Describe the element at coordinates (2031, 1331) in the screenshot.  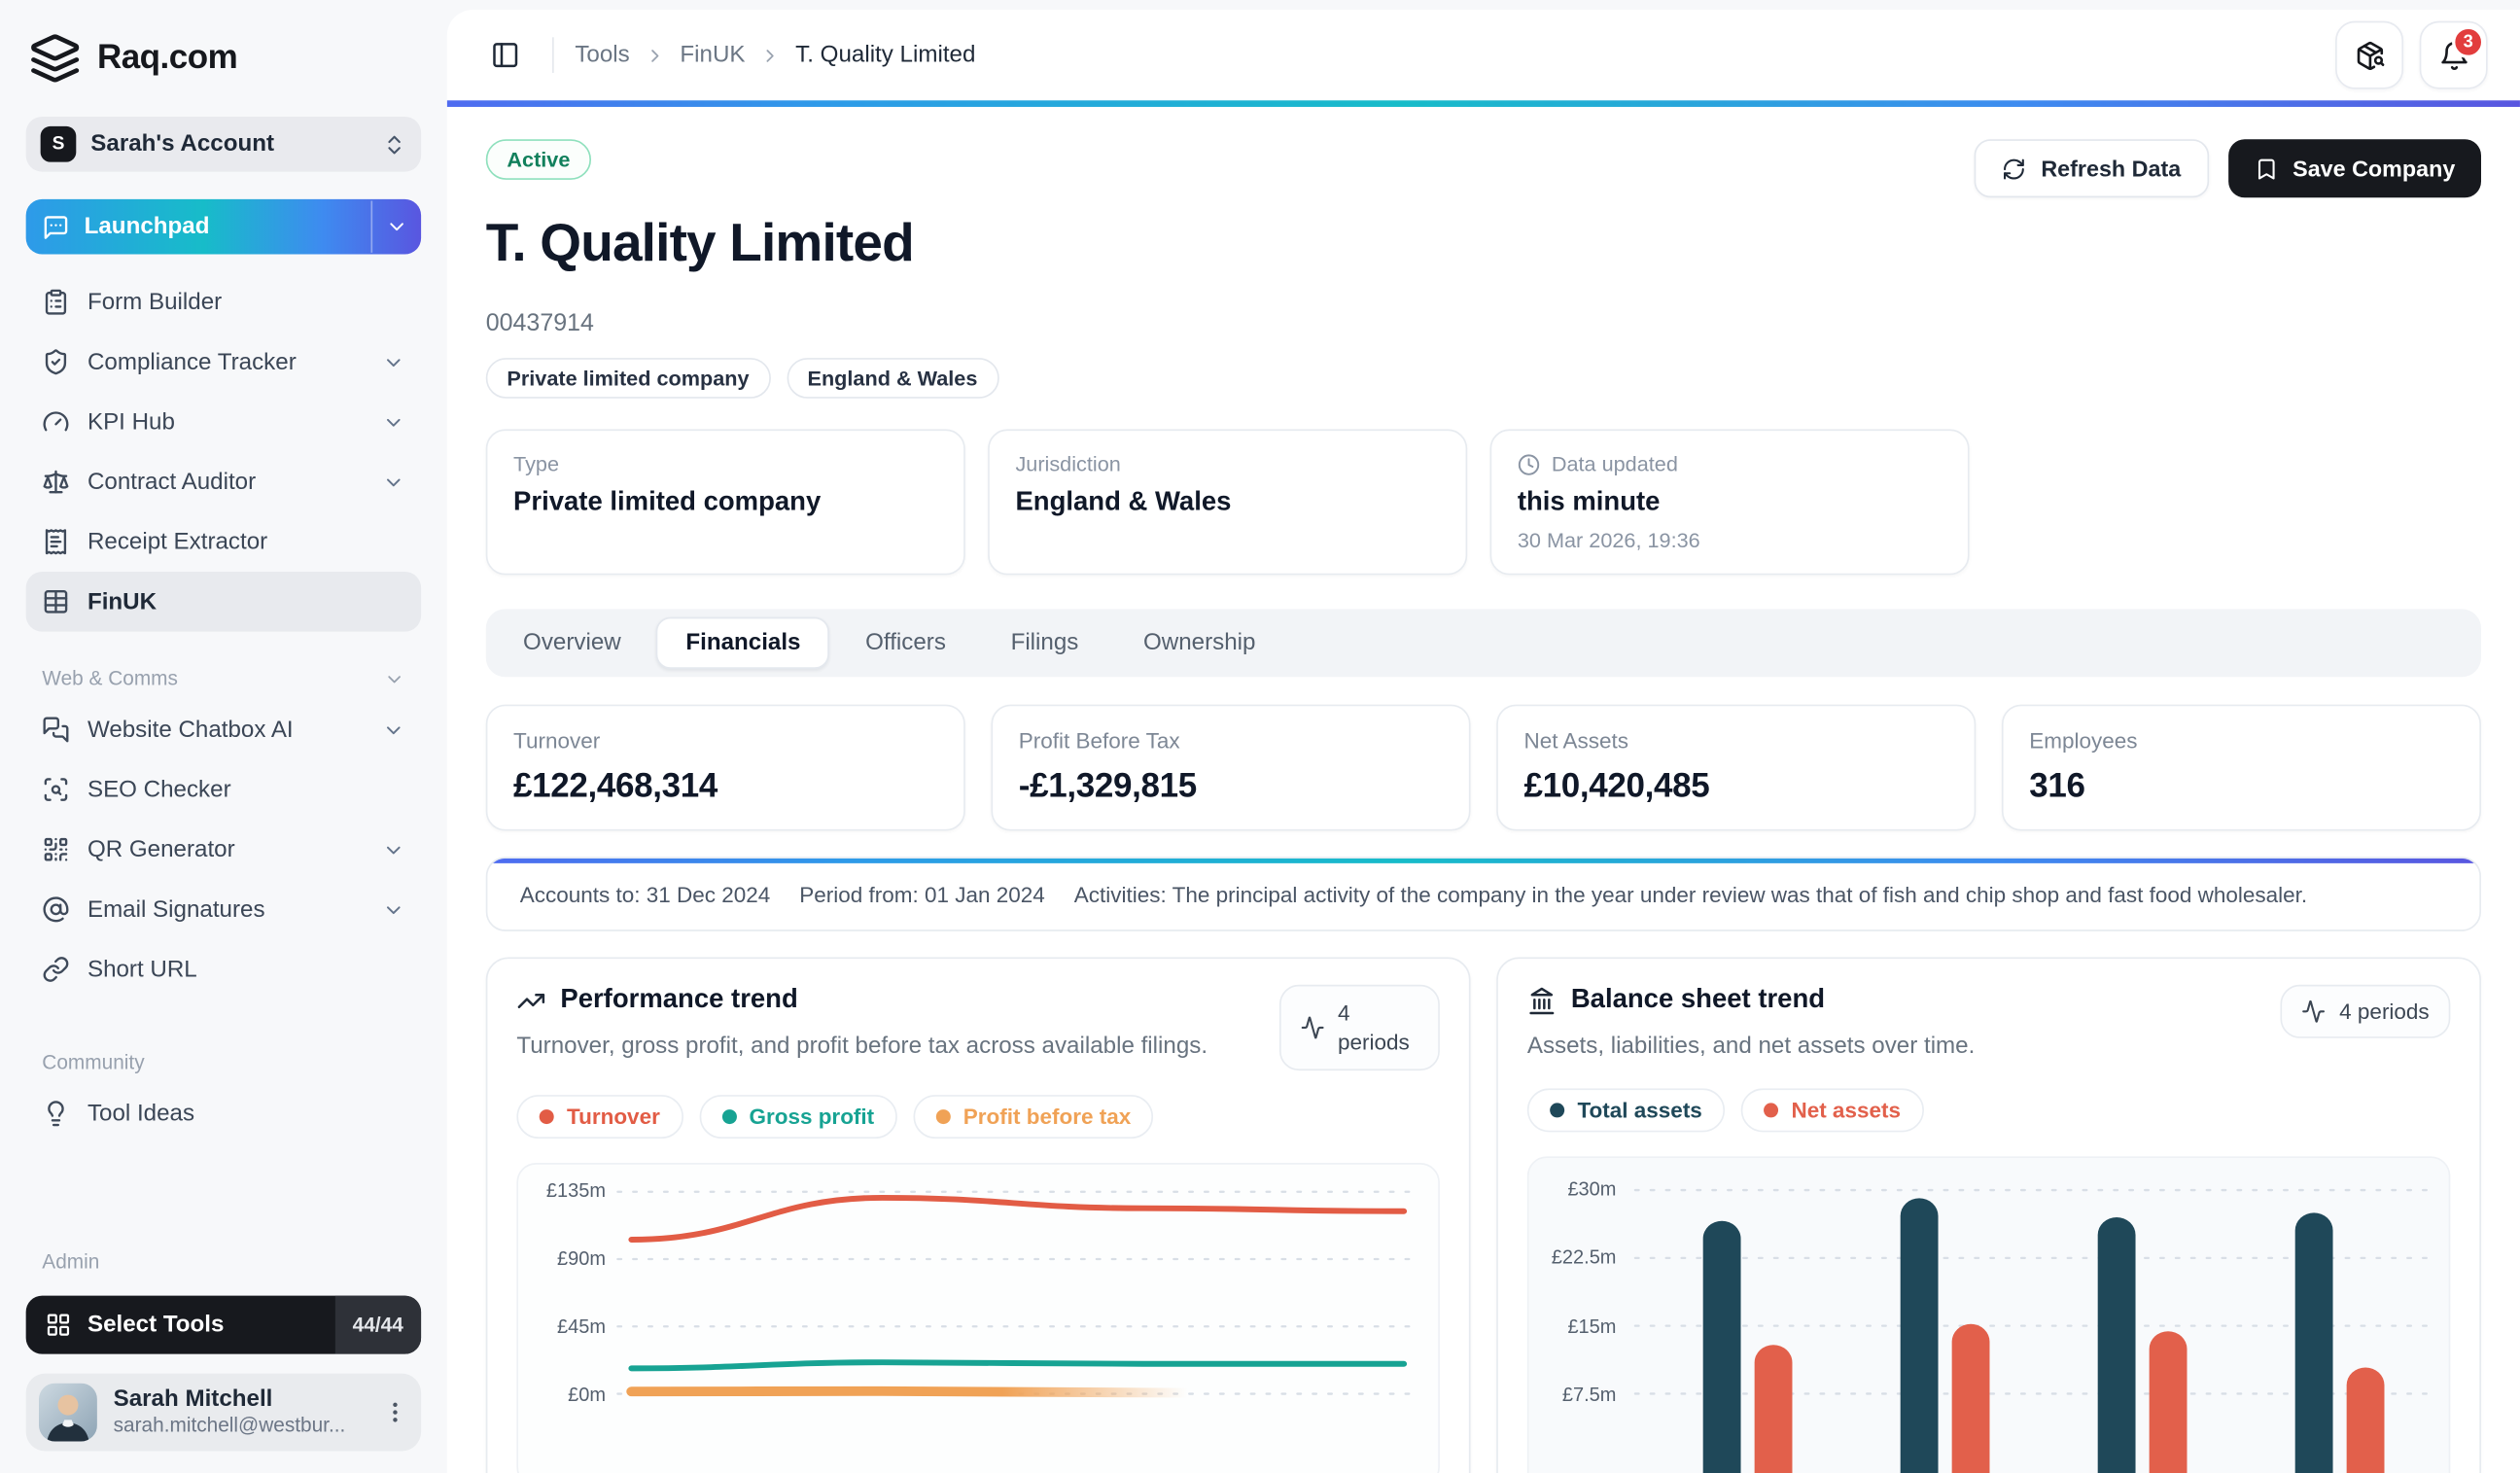
I see `bar-chart-canvas` at that location.